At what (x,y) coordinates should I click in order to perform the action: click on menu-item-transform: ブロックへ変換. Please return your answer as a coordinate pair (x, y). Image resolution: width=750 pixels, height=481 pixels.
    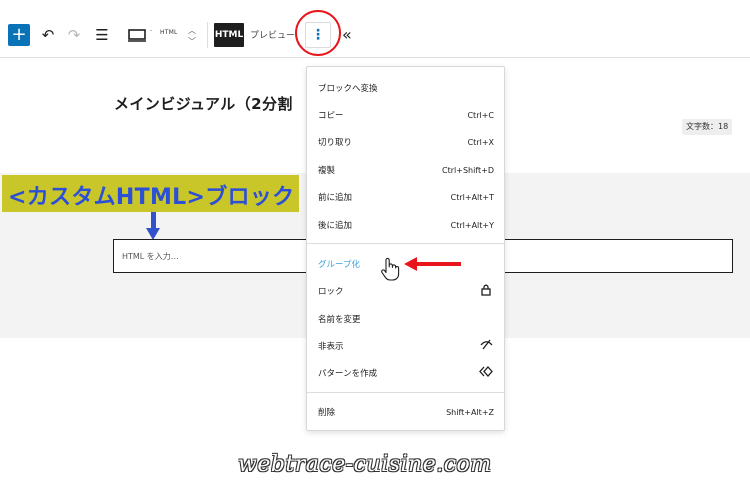
    Looking at the image, I should click on (405, 88).